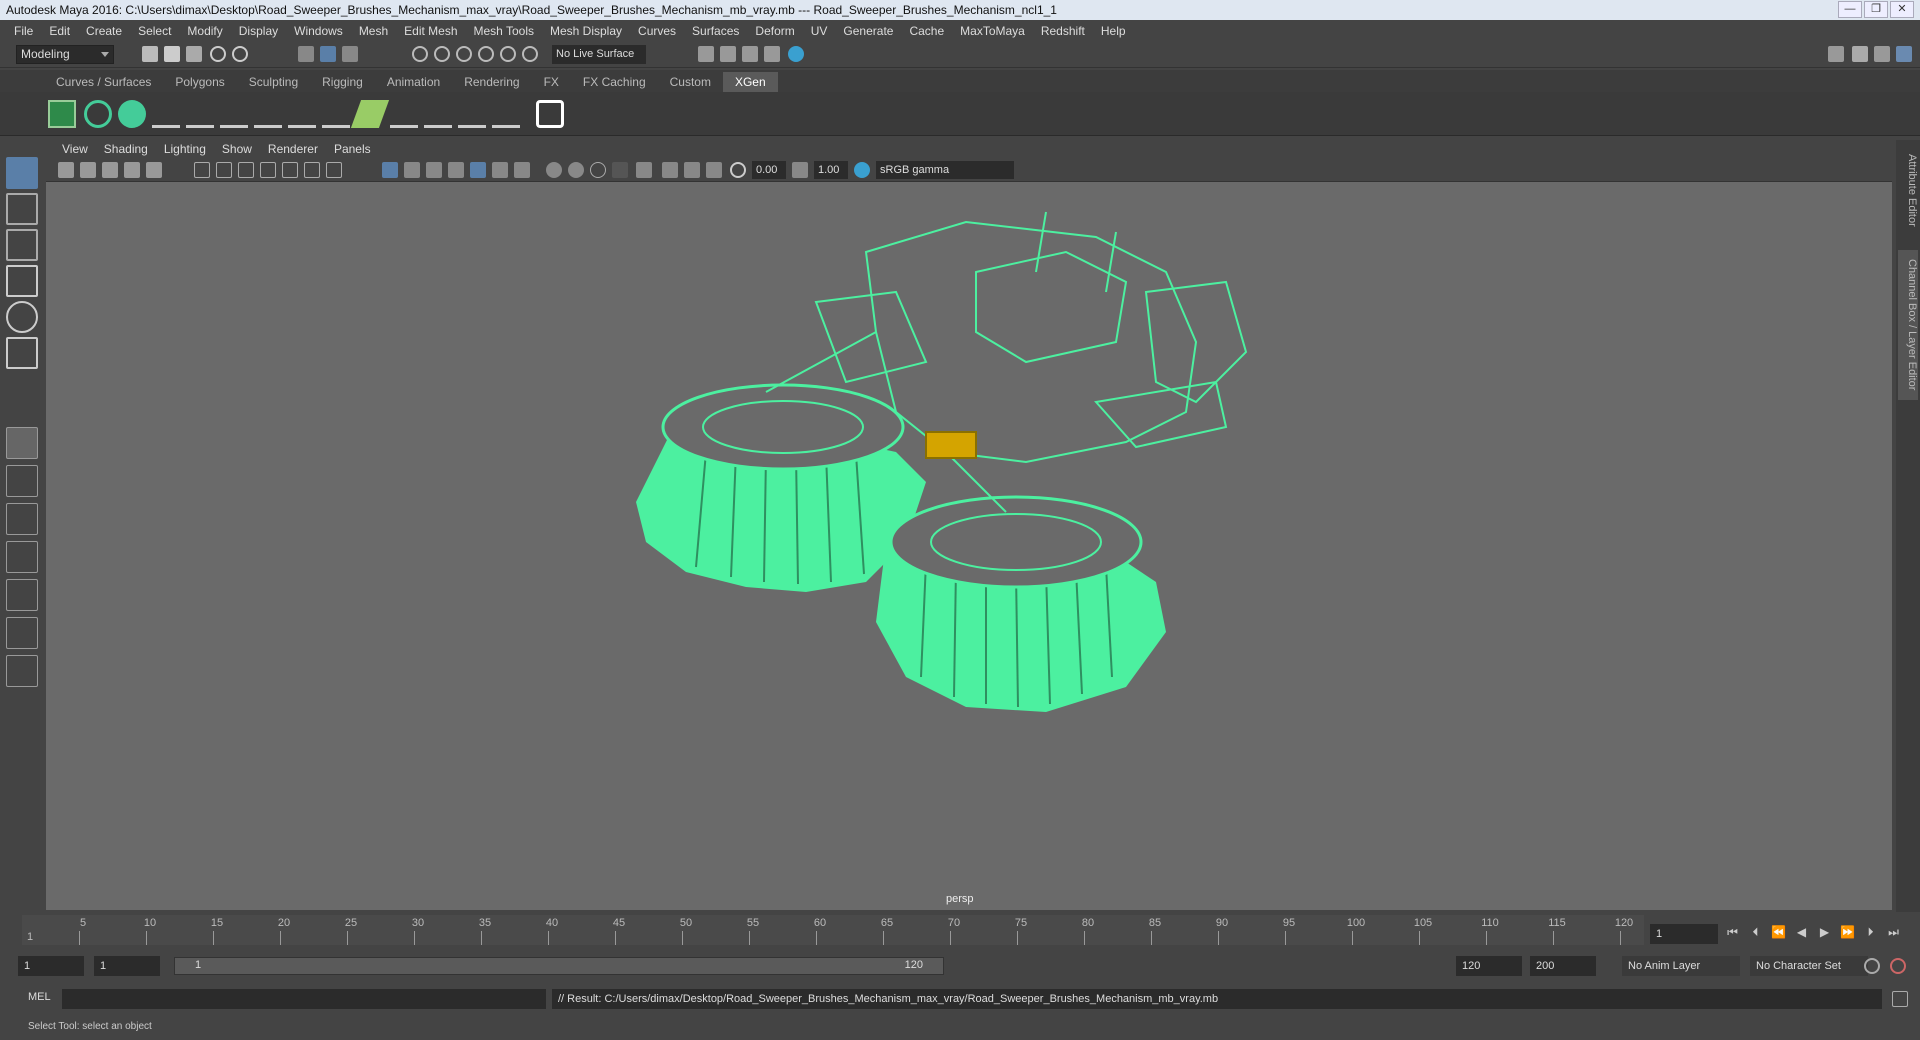  I want to click on persp-outliner-layout-icon, so click(22, 519).